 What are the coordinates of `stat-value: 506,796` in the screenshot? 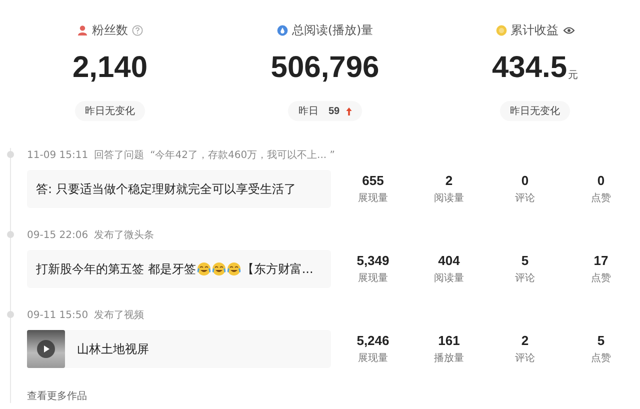 It's located at (325, 68).